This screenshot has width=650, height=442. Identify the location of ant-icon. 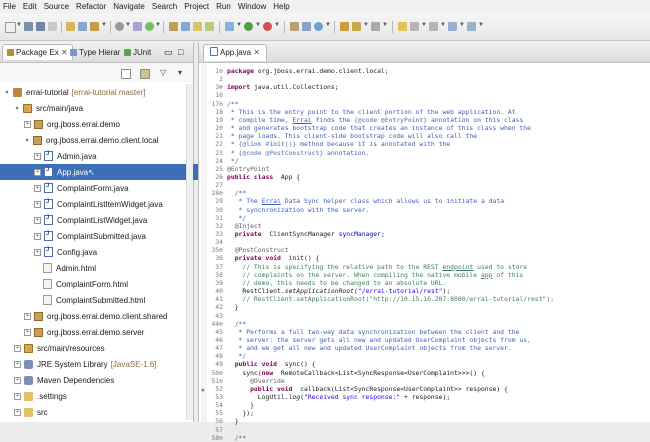
(173, 26).